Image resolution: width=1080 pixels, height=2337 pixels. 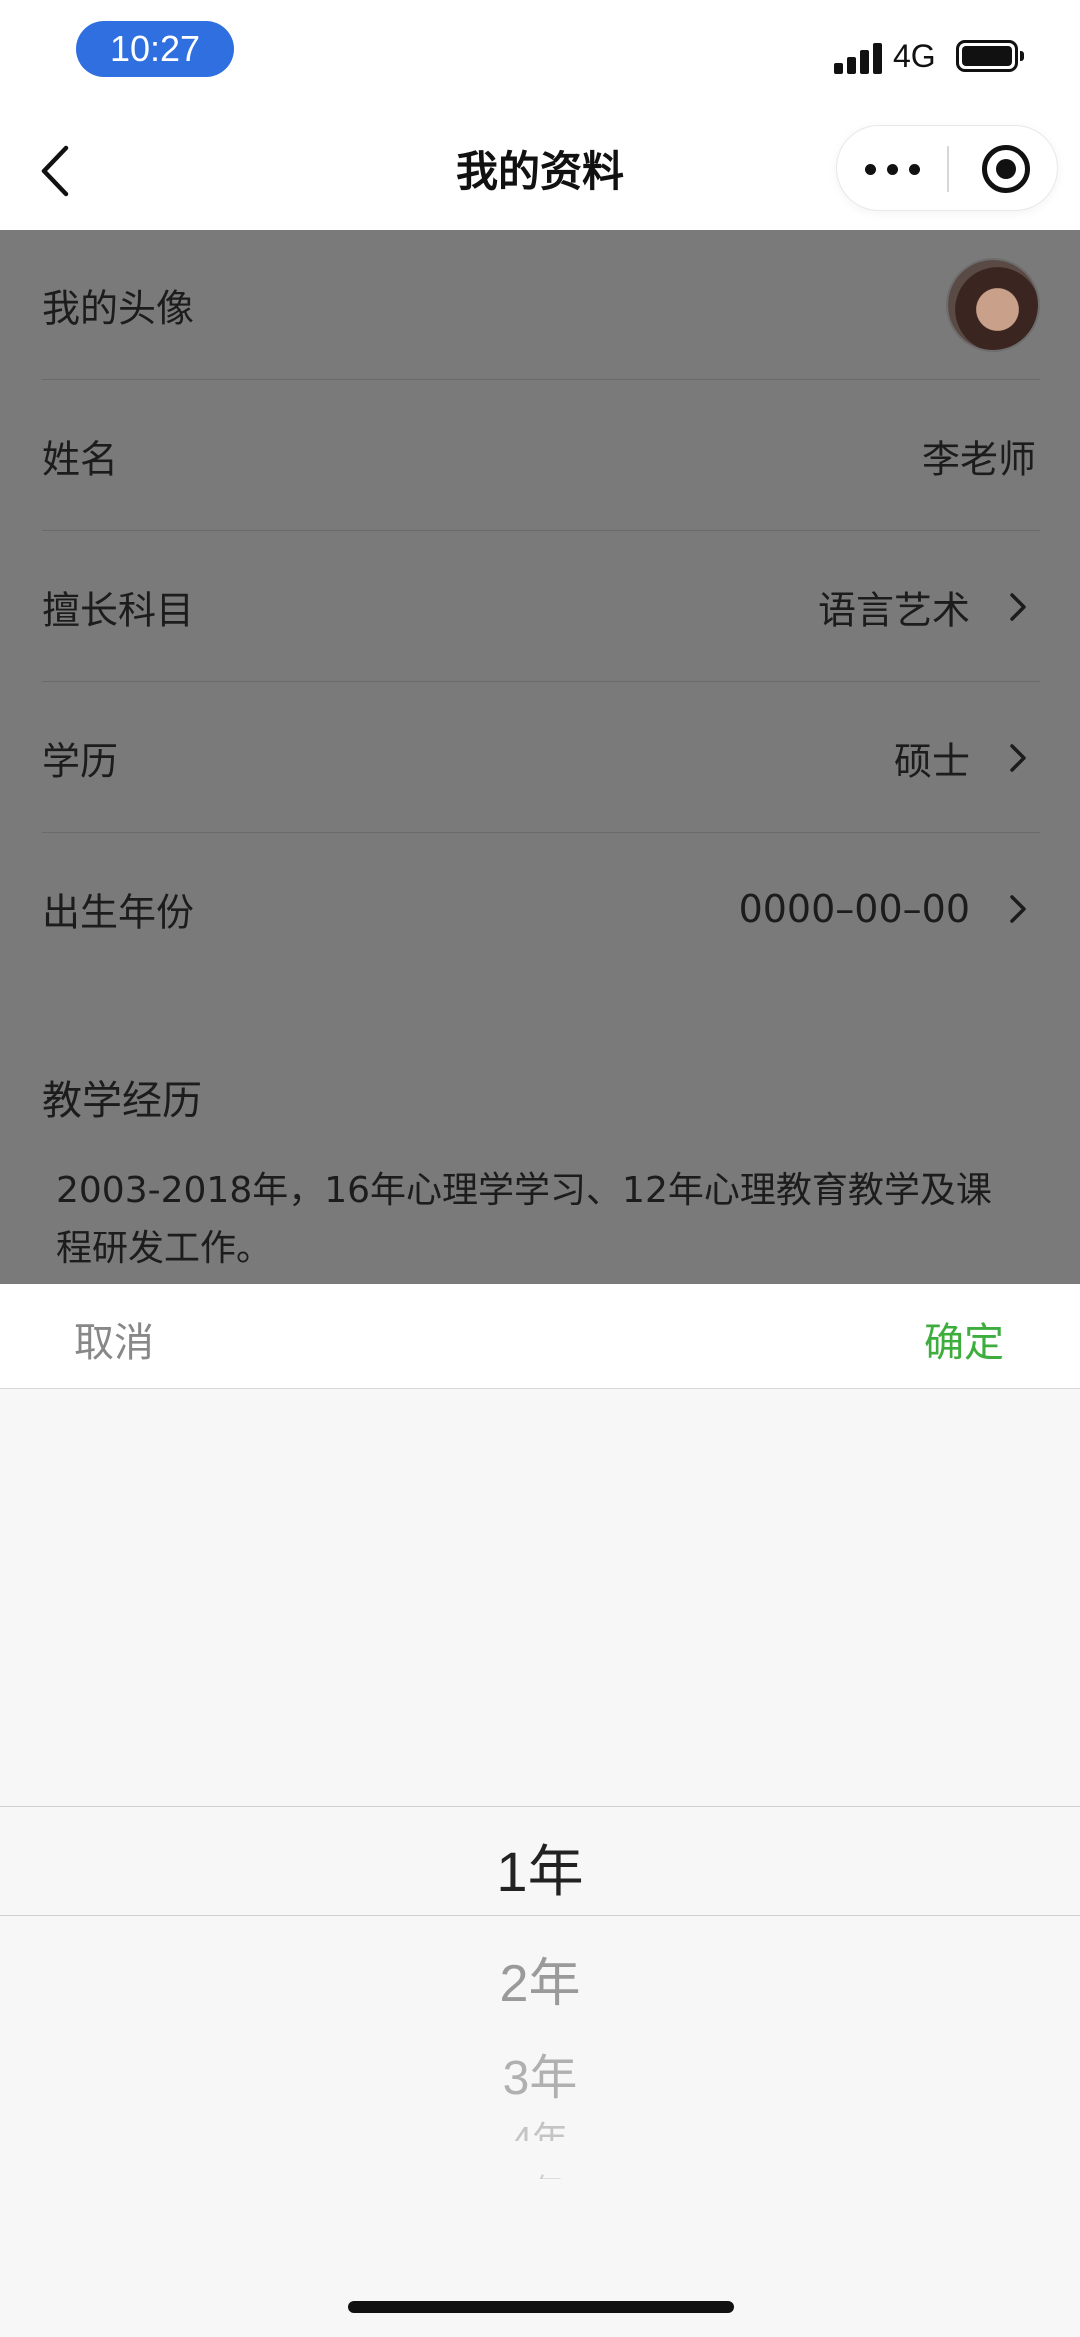 I want to click on picker-option: 4年, so click(x=540, y=2126).